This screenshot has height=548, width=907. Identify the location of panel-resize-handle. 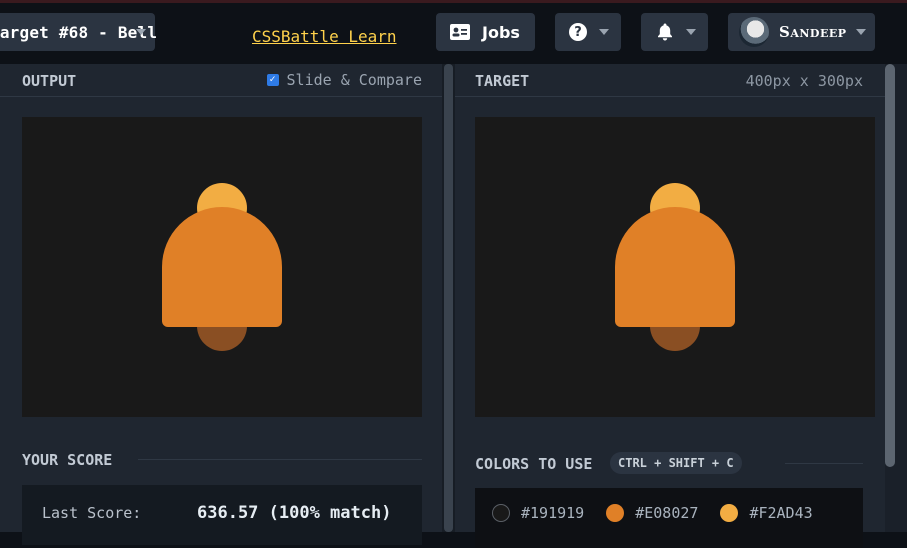
(448, 298).